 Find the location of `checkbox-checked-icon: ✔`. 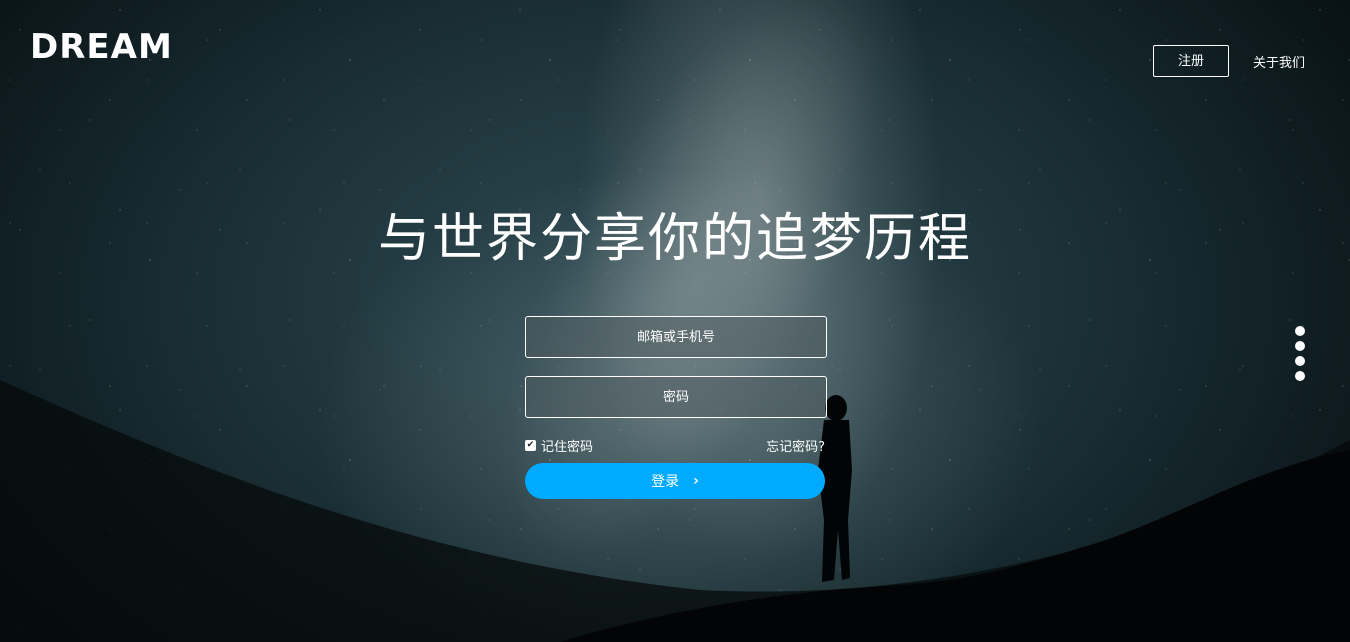

checkbox-checked-icon: ✔ is located at coordinates (530, 445).